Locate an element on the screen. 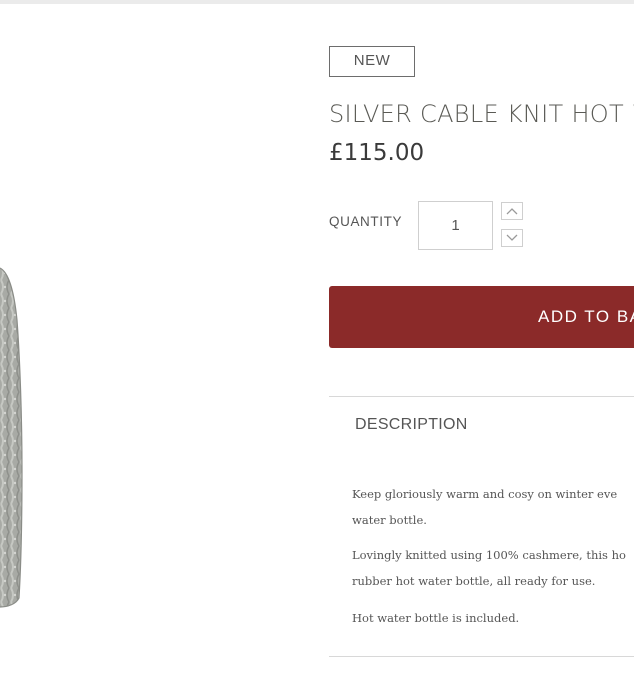 This screenshot has height=675, width=634. add-to-bag-button: ADD TO BA is located at coordinates (481, 317).